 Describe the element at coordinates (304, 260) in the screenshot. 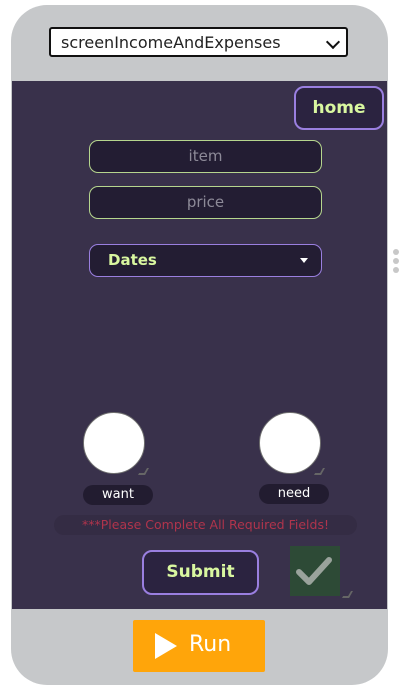

I see `caret-down-icon` at that location.